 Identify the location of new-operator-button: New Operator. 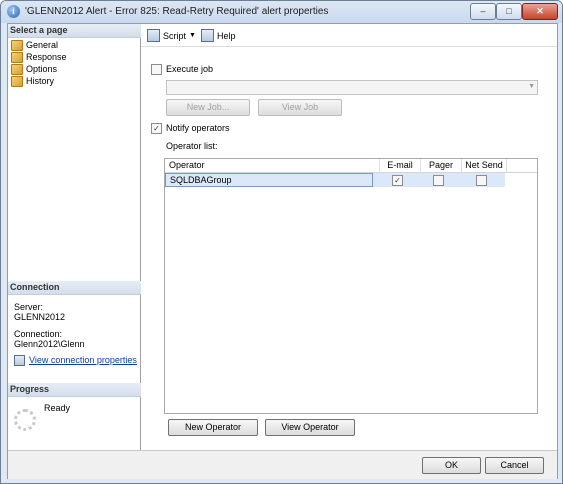
(213, 427).